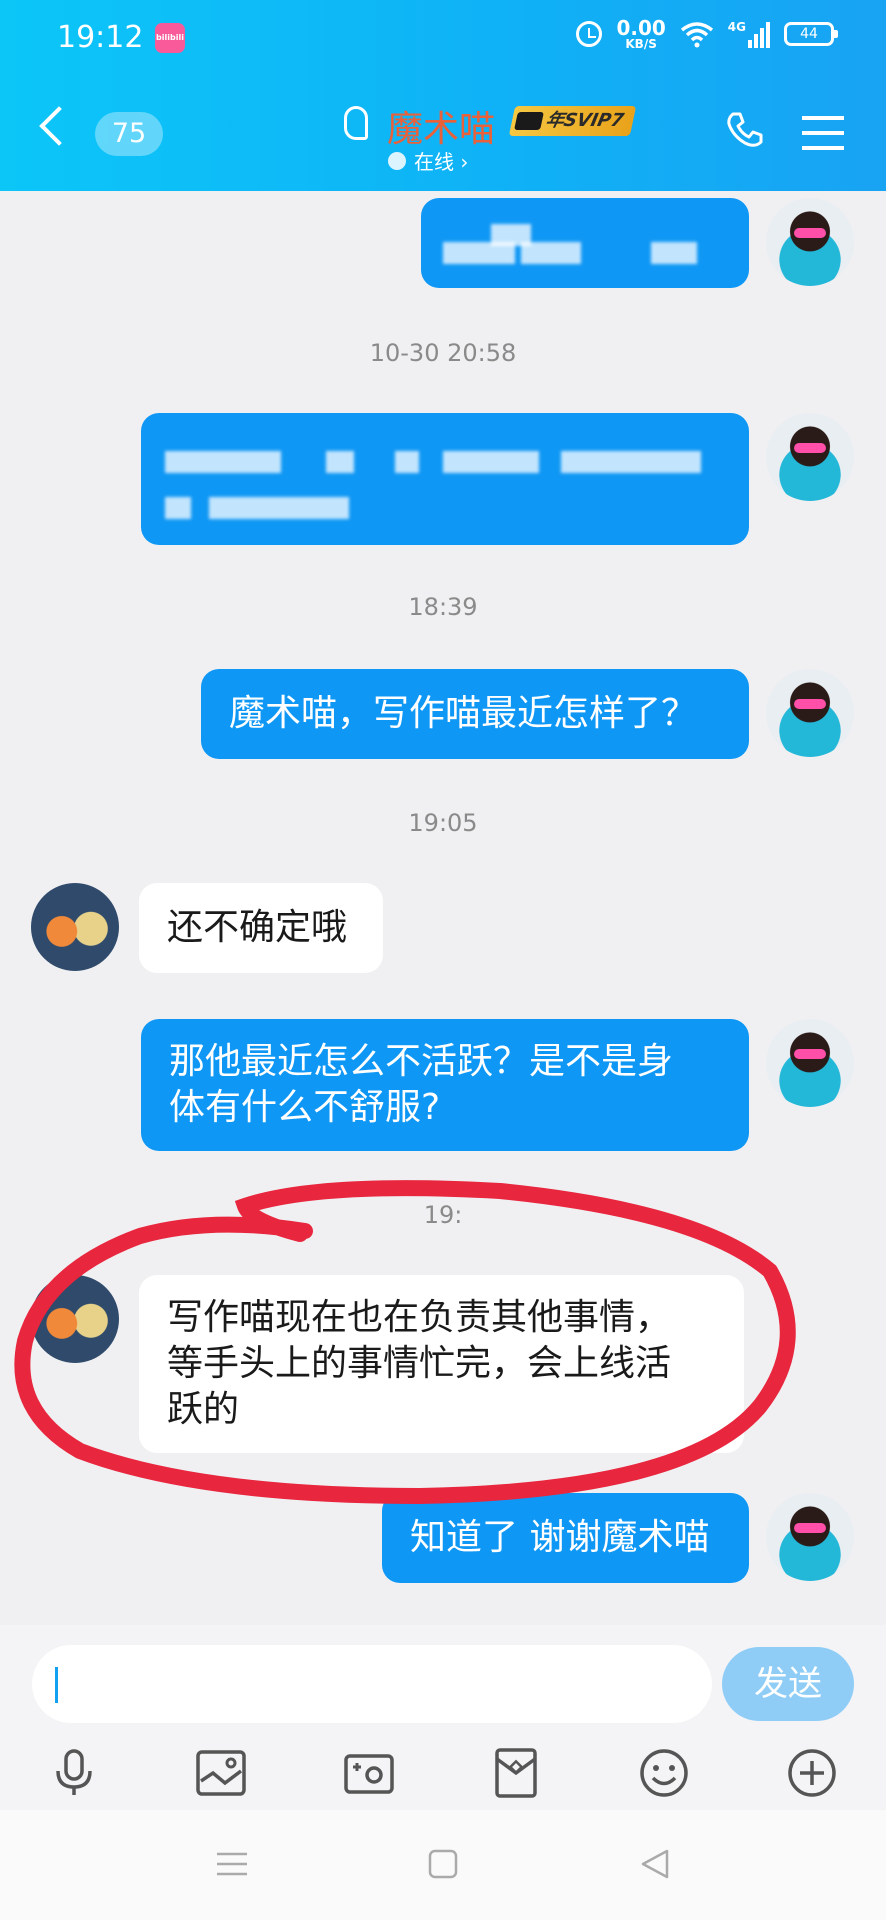  I want to click on home-icon, so click(443, 1864).